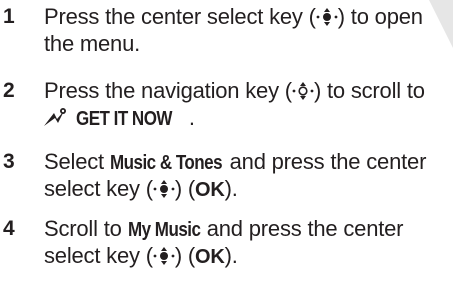 Image resolution: width=453 pixels, height=282 pixels. Describe the element at coordinates (9, 16) in the screenshot. I see `step-number: 1` at that location.